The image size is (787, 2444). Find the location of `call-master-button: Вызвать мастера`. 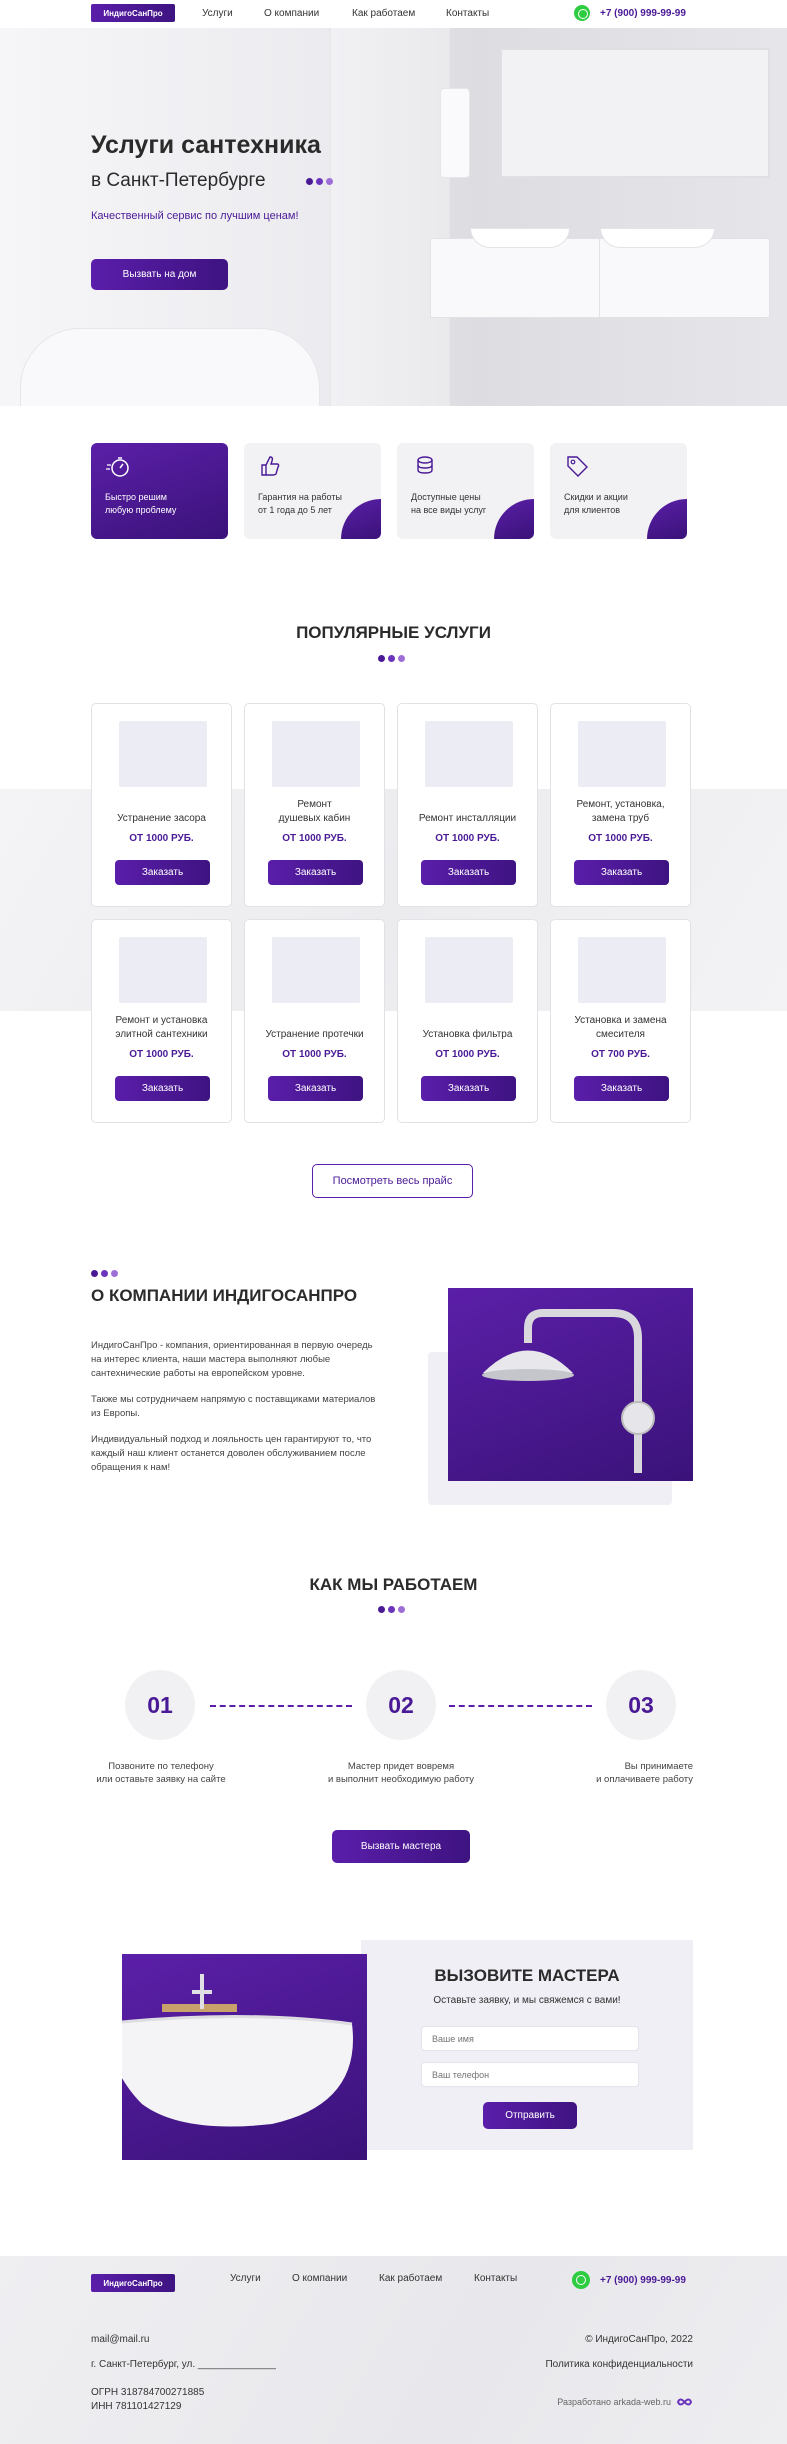

call-master-button: Вызвать мастера is located at coordinates (401, 1846).